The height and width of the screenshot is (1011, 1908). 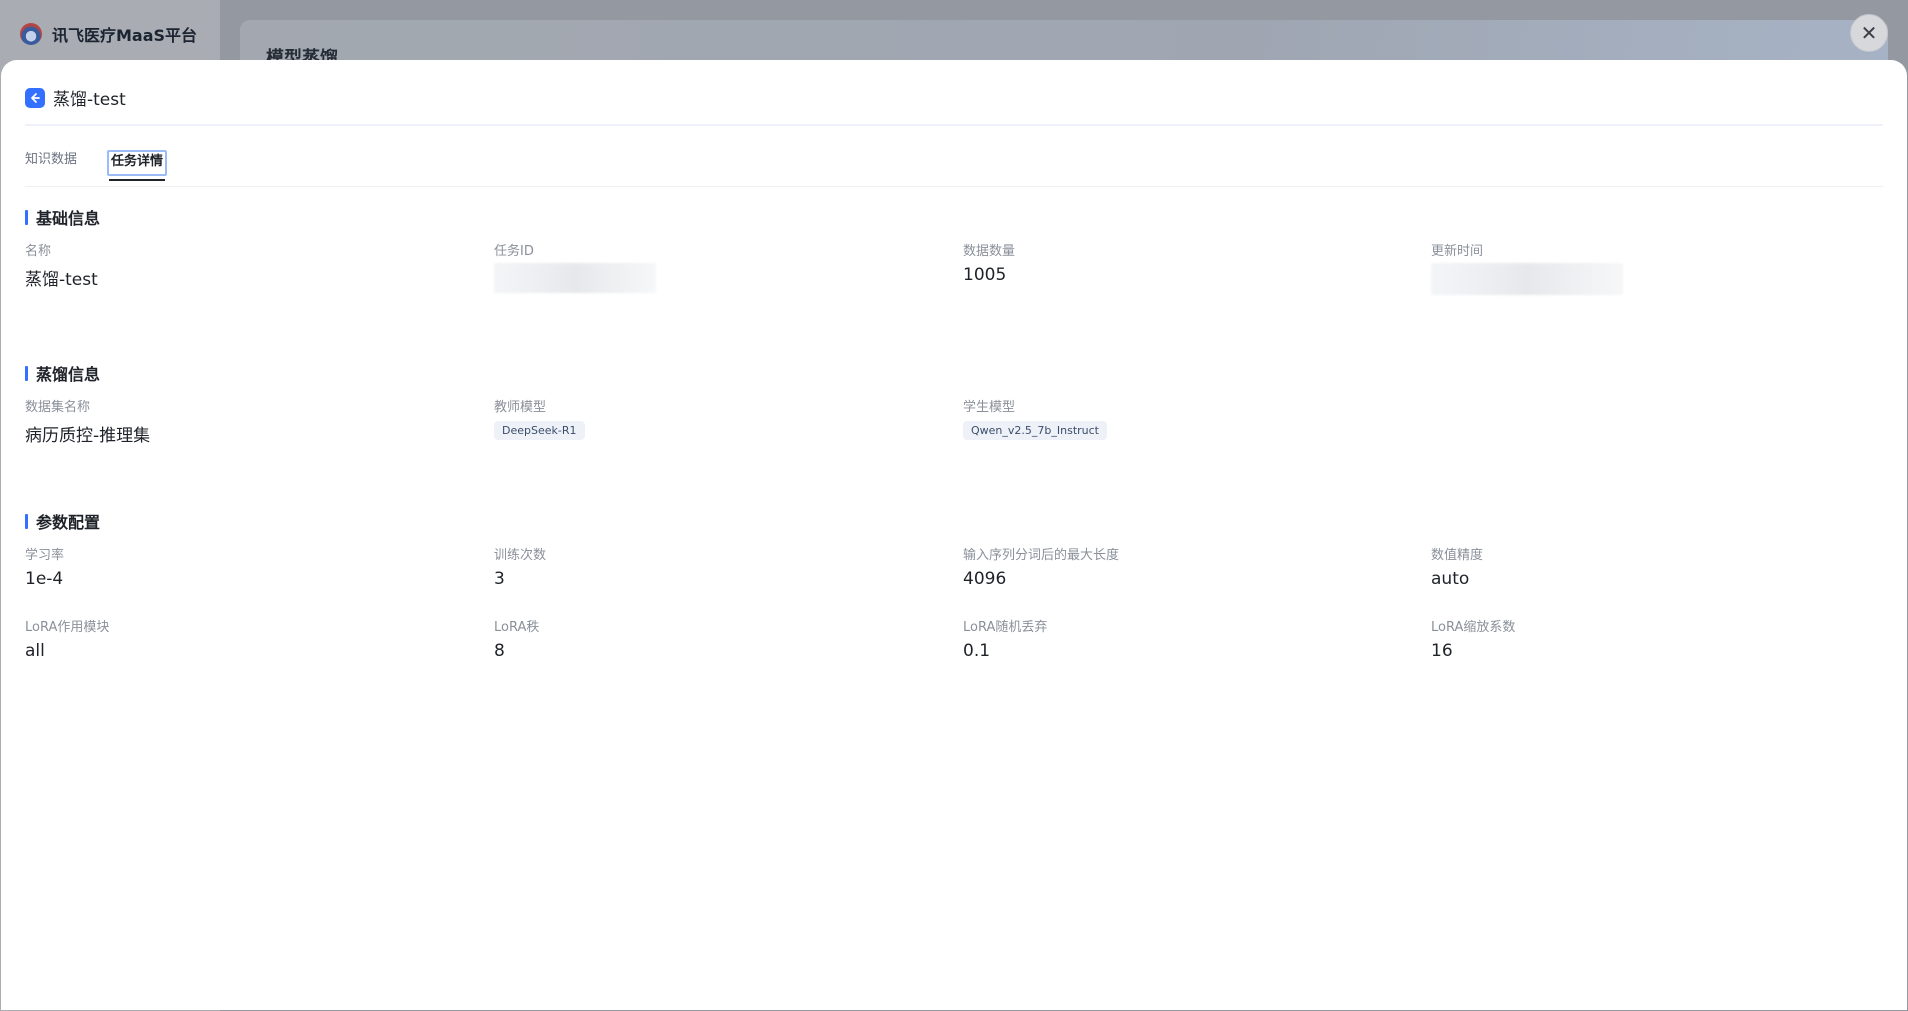 What do you see at coordinates (58, 407) in the screenshot?
I see `field-label: 数据集名称` at bounding box center [58, 407].